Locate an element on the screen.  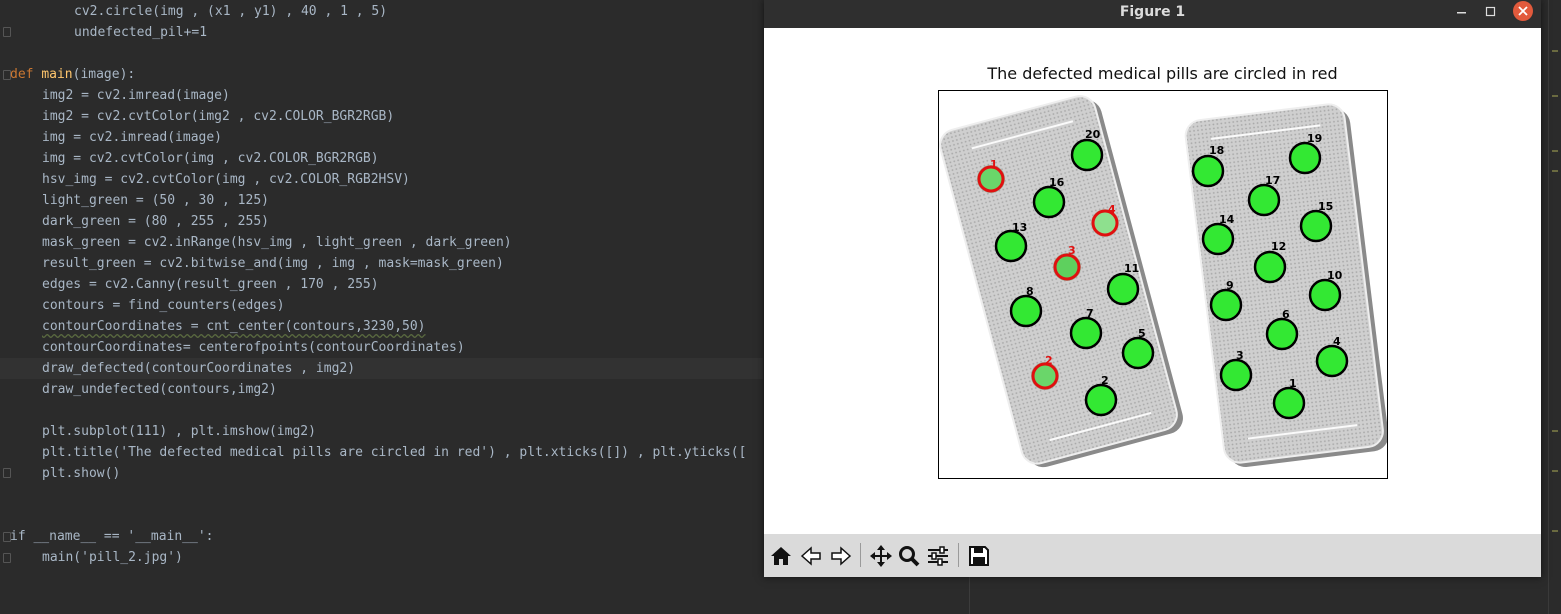
forward-button is located at coordinates (841, 555).